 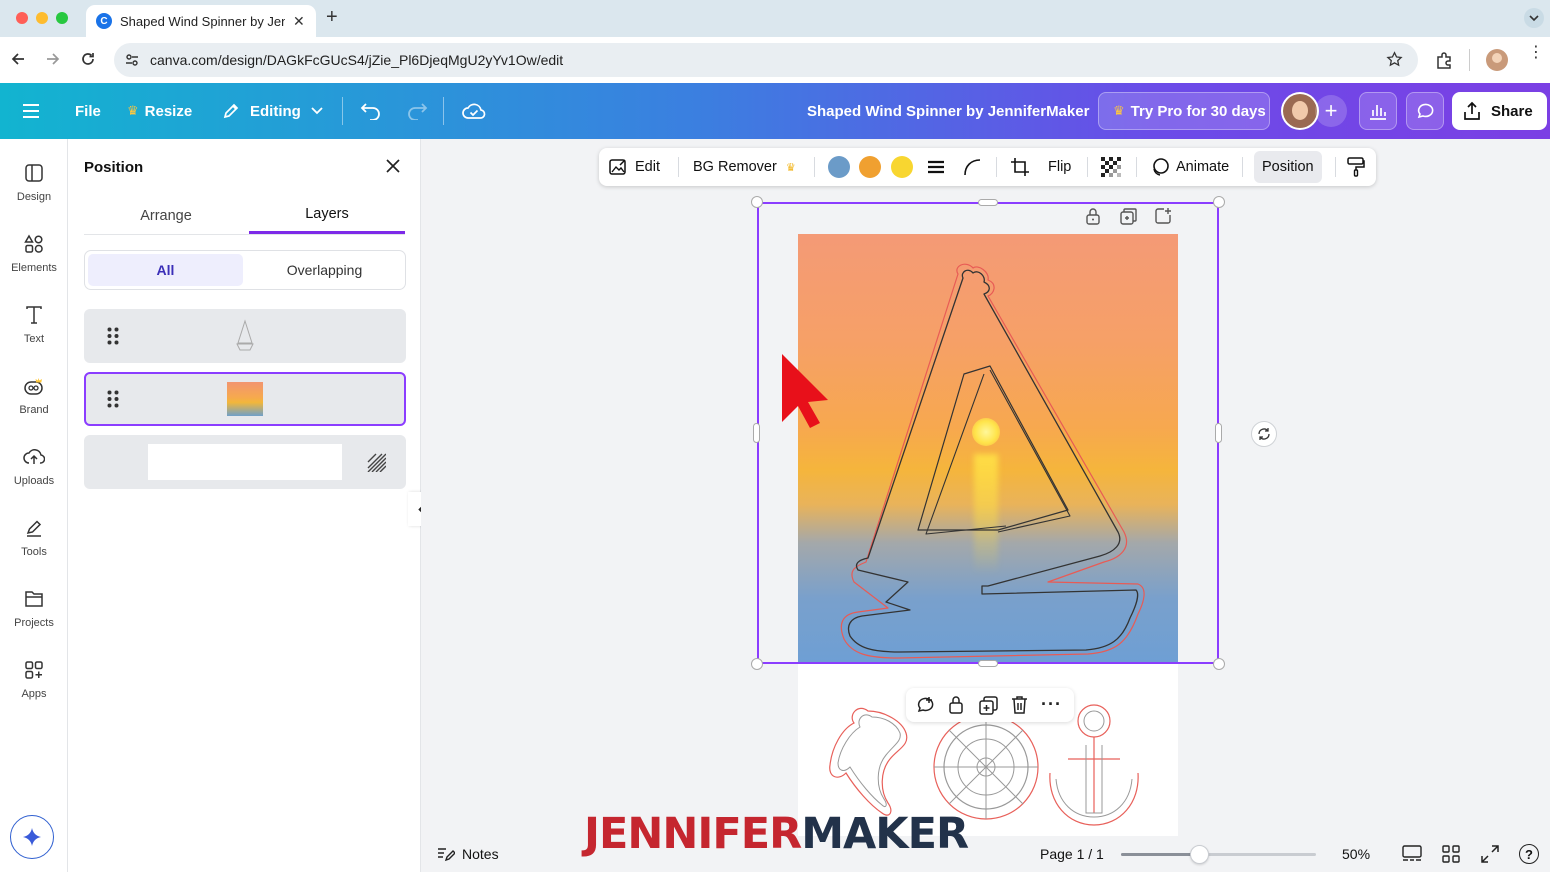 What do you see at coordinates (62, 18) in the screenshot?
I see `maximize-window-button` at bounding box center [62, 18].